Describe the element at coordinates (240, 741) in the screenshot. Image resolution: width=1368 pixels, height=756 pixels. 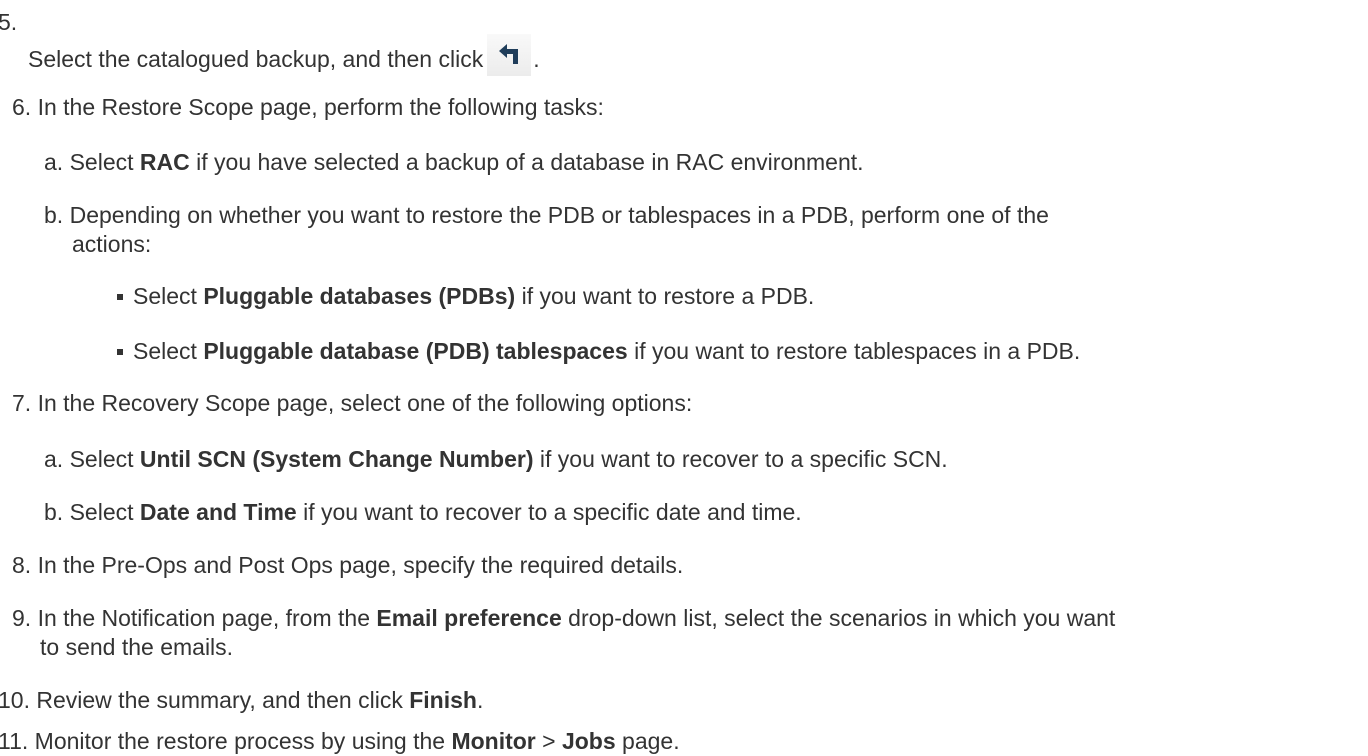
I see `step-11-pre: Monitor the restore process by using the` at that location.